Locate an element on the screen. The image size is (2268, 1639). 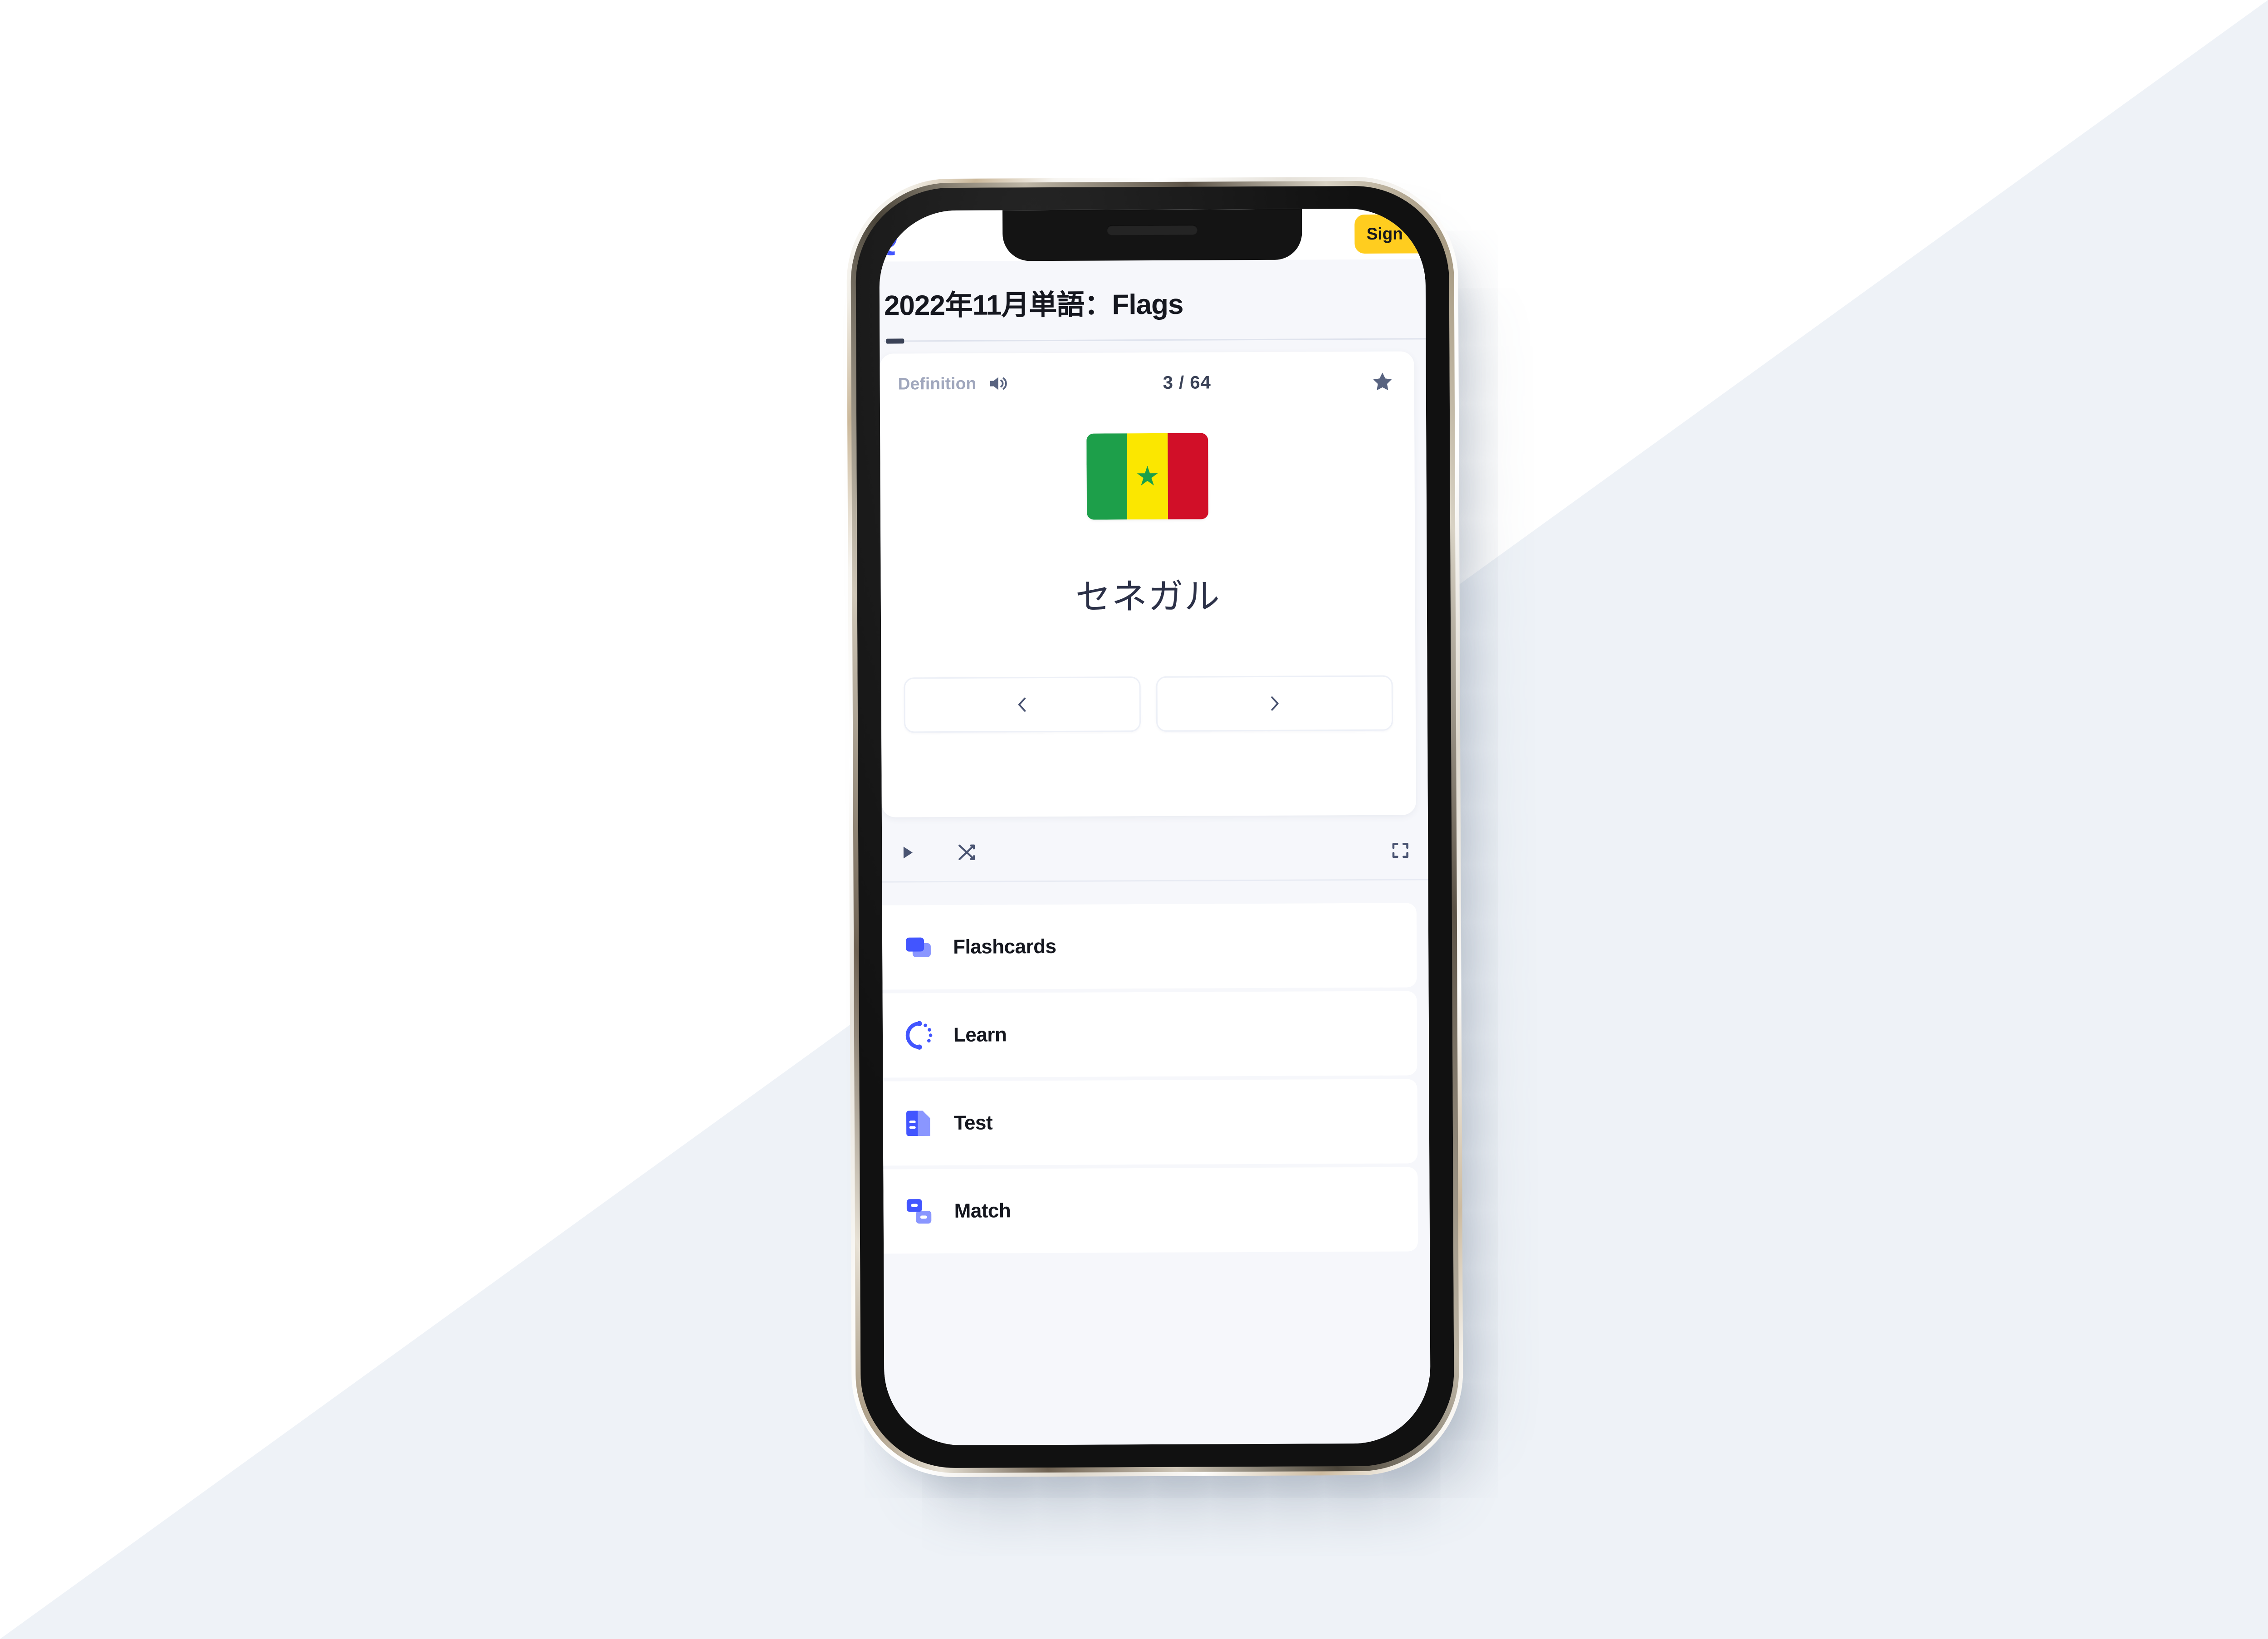
flashcard: Definition 3 / 64 ★ セネガル is located at coordinates (1148, 584).